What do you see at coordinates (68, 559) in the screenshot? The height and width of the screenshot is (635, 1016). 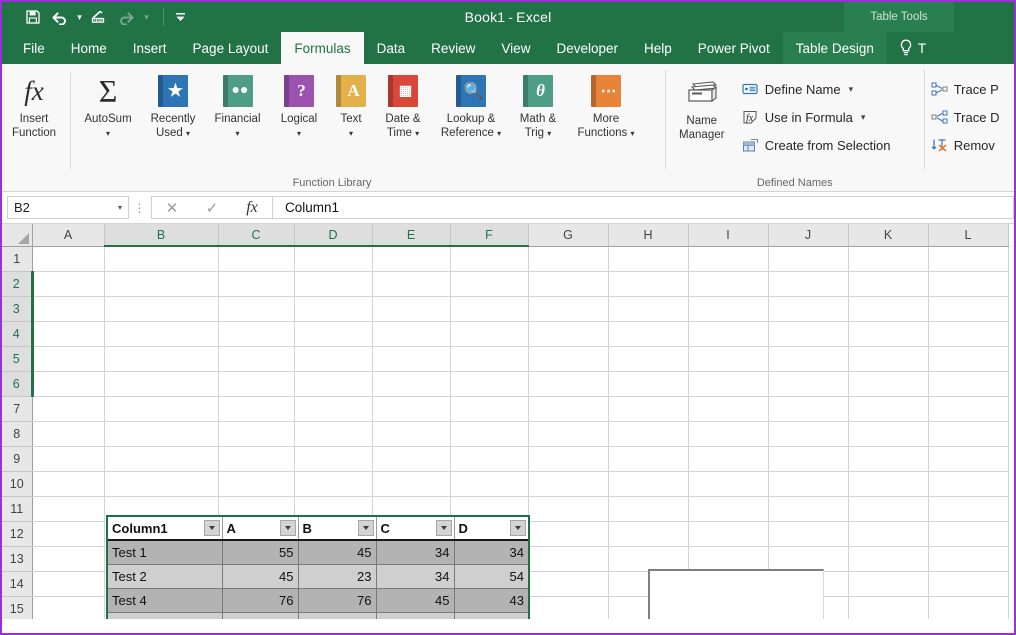 I see `grid-cell-A13` at bounding box center [68, 559].